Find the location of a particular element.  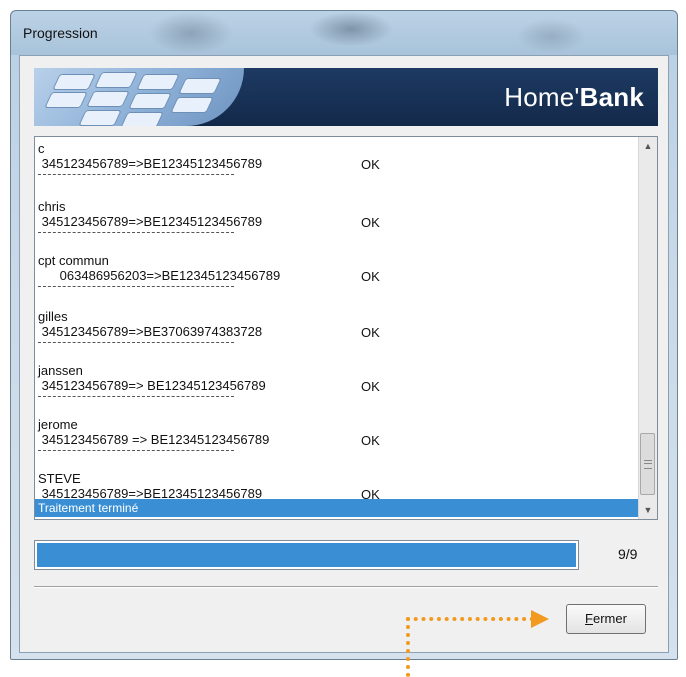

log-entry: chris 345123456789=>BE12345123456789 is located at coordinates (150, 216).